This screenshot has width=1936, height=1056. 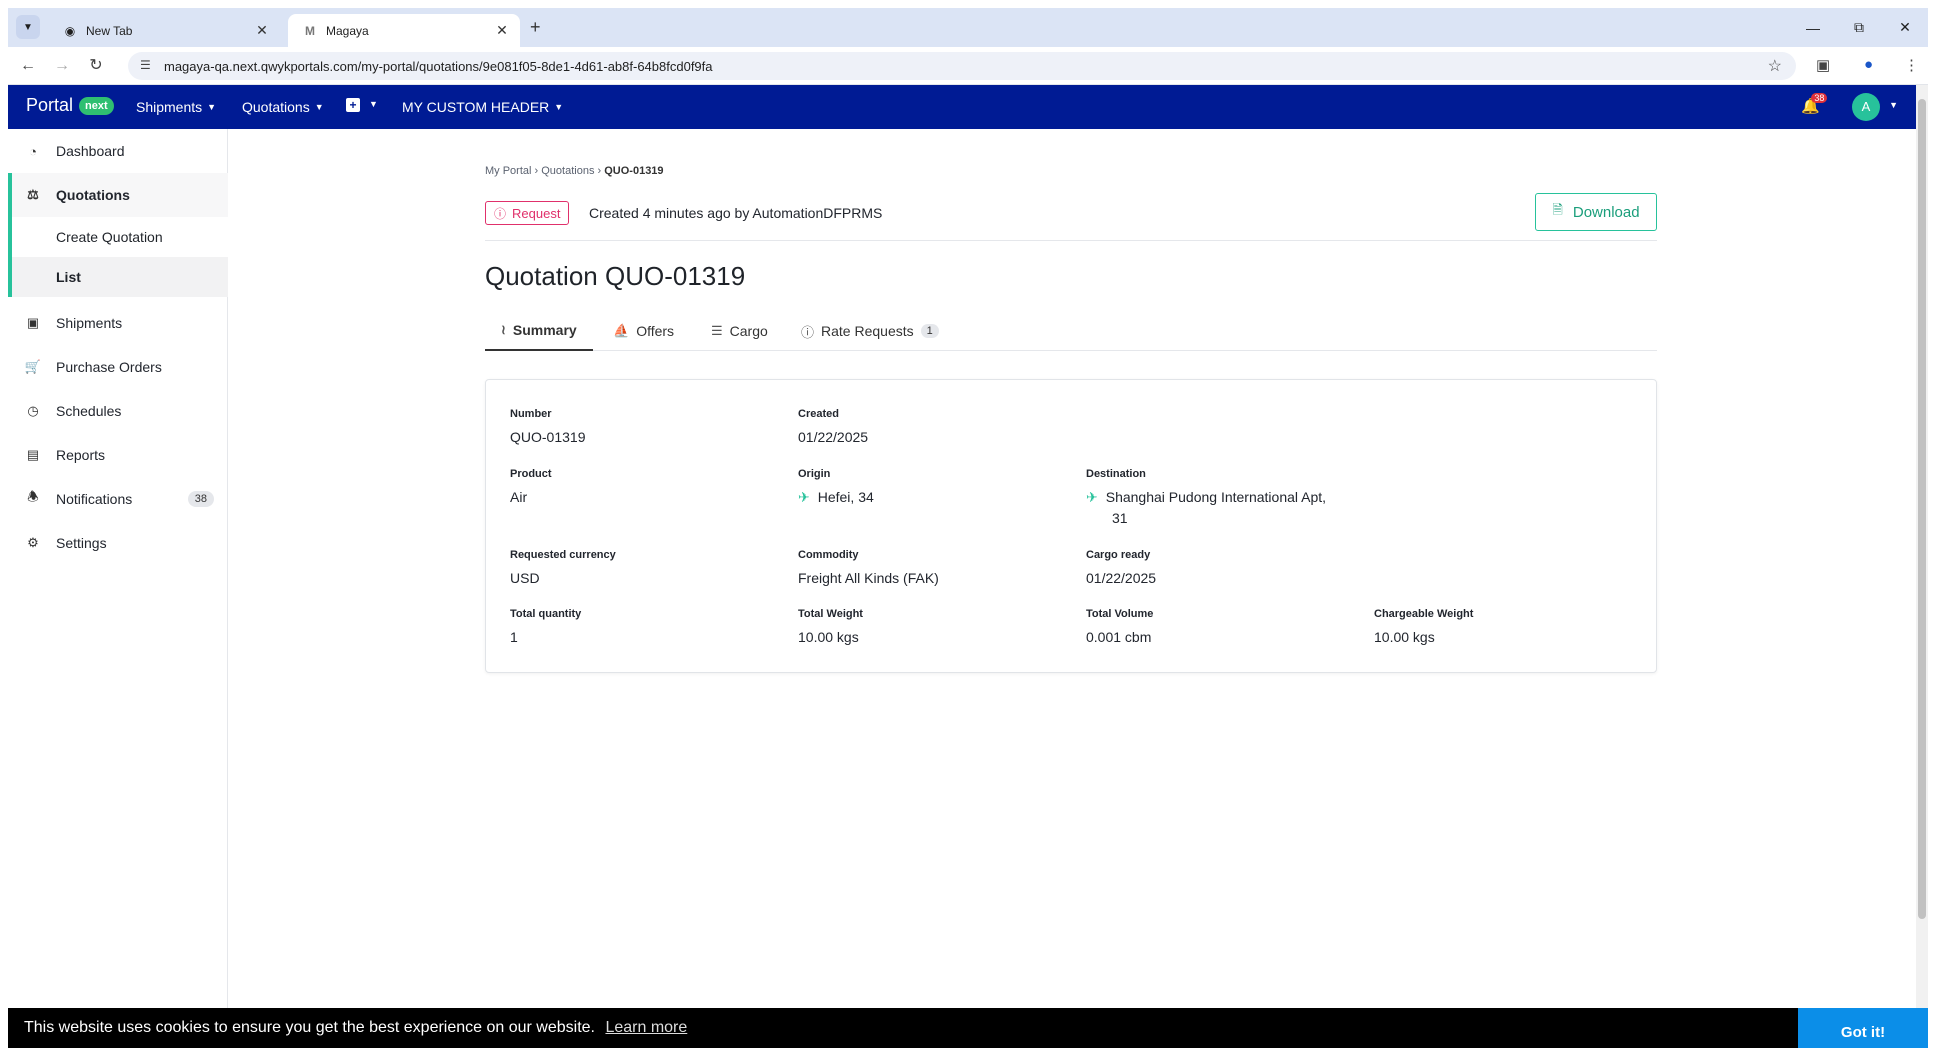 I want to click on cookie-accept-button: Got it!, so click(x=1863, y=1028).